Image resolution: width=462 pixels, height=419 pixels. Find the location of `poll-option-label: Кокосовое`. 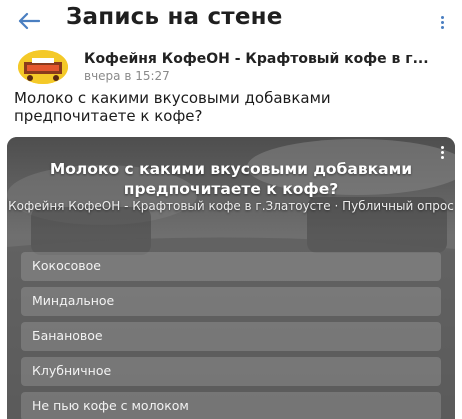

poll-option-label: Кокосовое is located at coordinates (66, 265).